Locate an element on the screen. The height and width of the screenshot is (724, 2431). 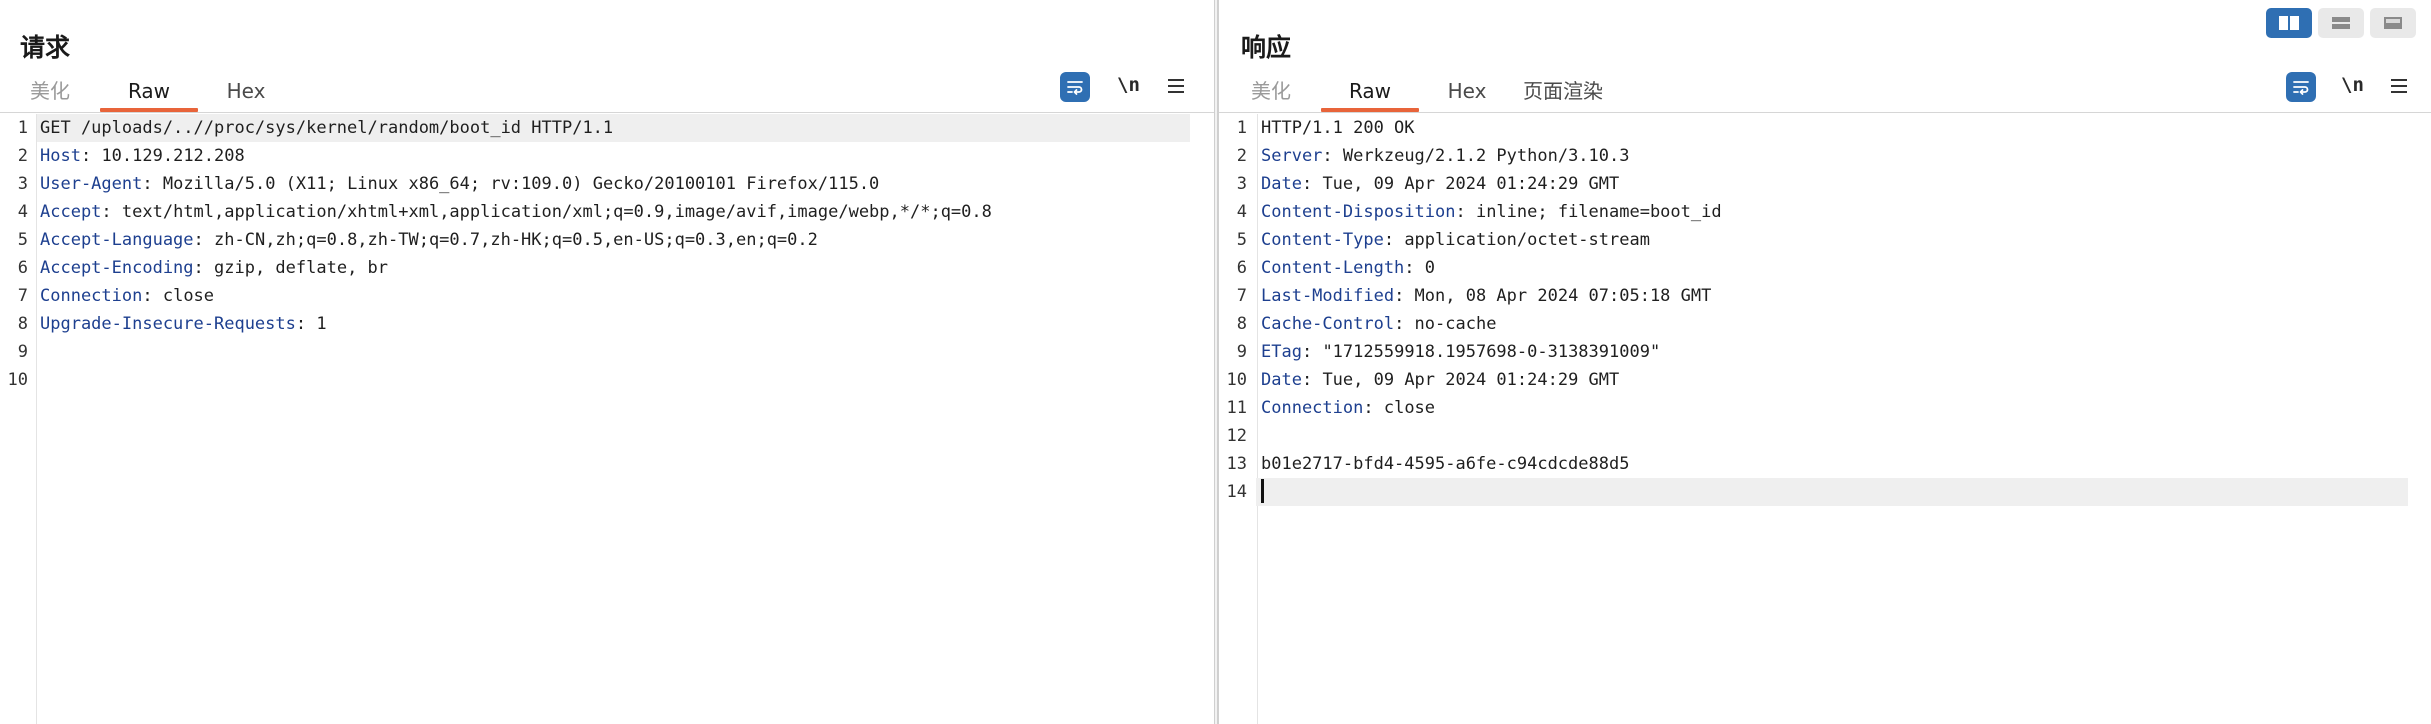
header-value: gzip, deflate, br is located at coordinates (296, 268).